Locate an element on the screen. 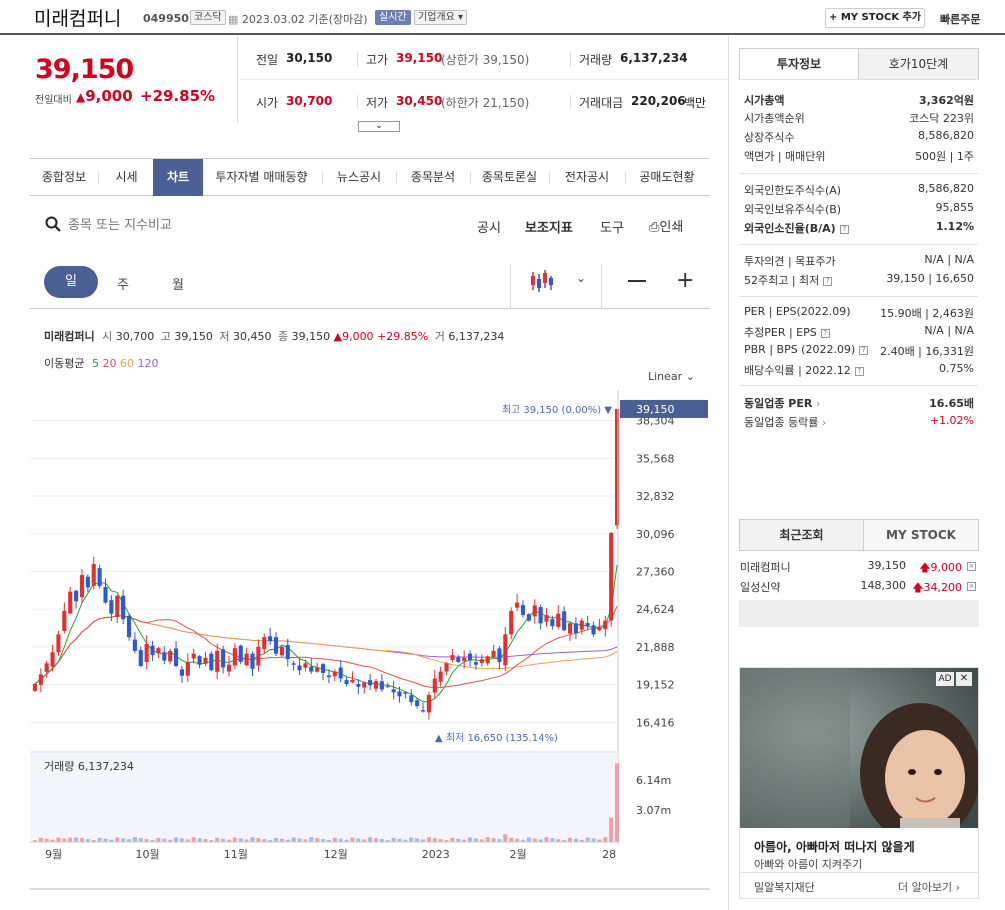 The image size is (1005, 910). invest-row: 시가총액 3,362억원 is located at coordinates (859, 100).